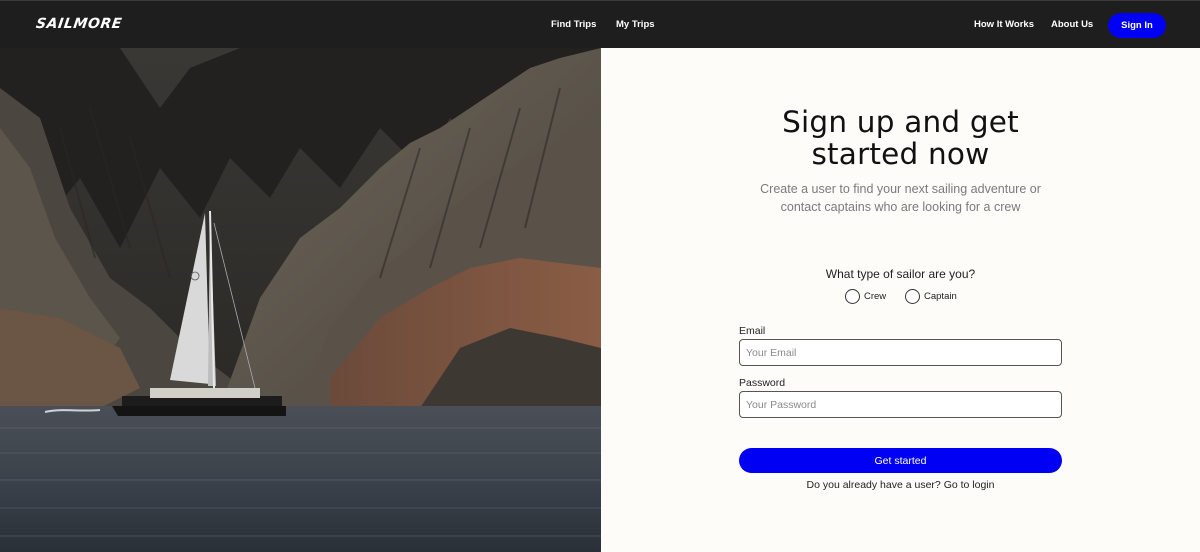 This screenshot has width=1200, height=552. Describe the element at coordinates (79, 24) in the screenshot. I see `brand-logo: SAILMORE` at that location.